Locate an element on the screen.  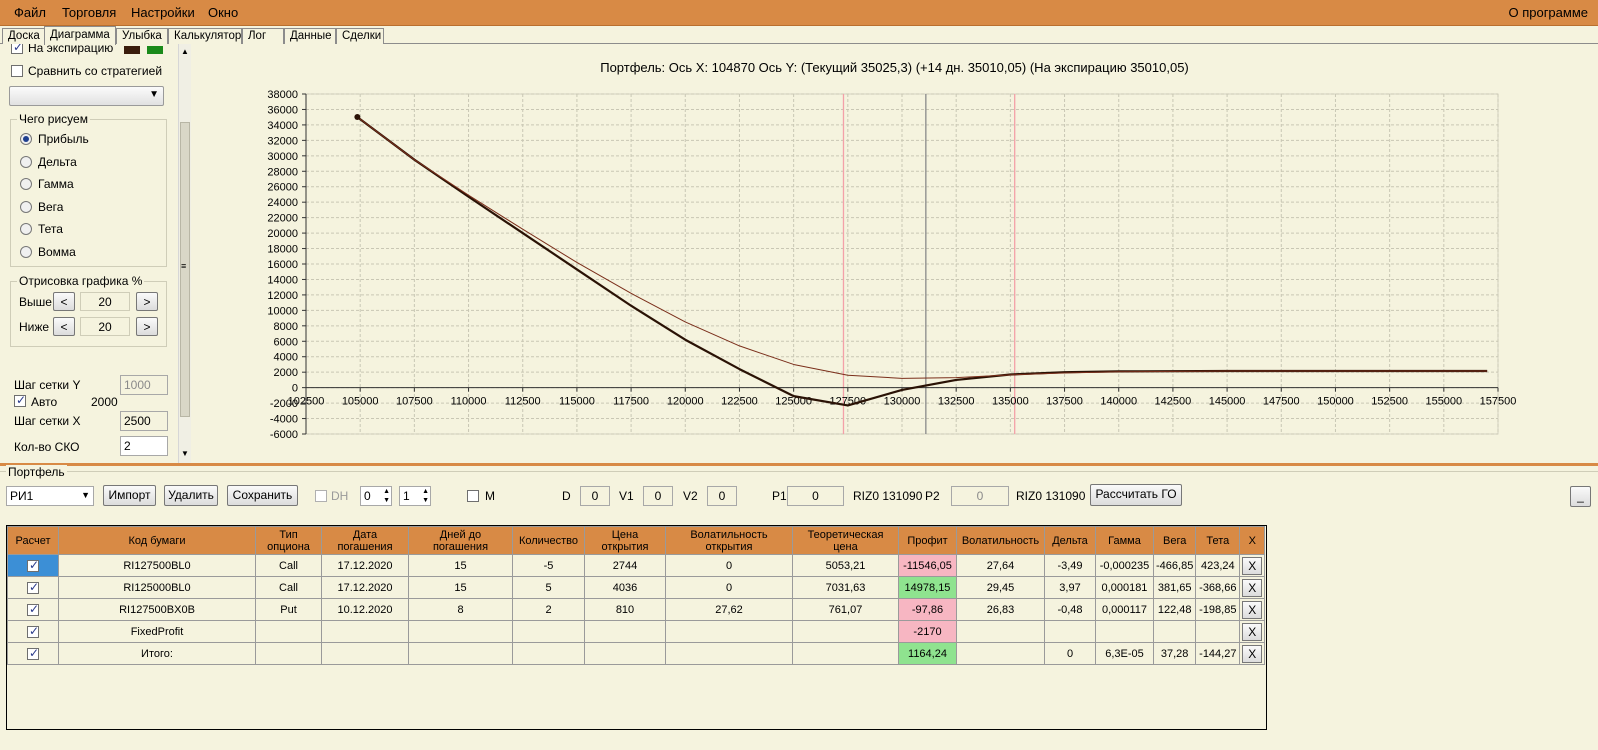
scroll-thumb: ≡ is located at coordinates (185, 269).